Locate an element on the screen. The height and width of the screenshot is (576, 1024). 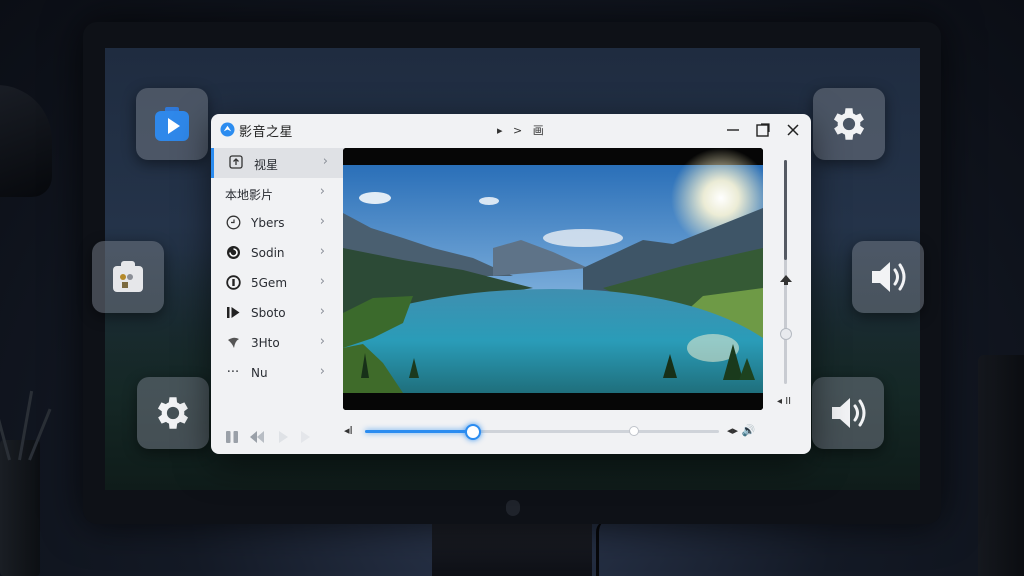
sidebar-item-sodin: Sodin › is located at coordinates (276, 253).